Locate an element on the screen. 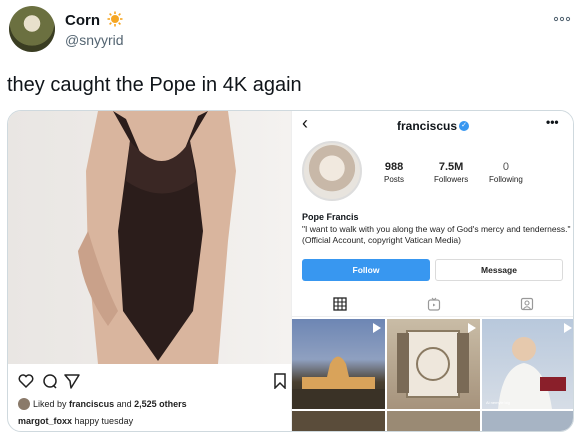 The height and width of the screenshot is (438, 585). follow-button: Follow is located at coordinates (366, 270).